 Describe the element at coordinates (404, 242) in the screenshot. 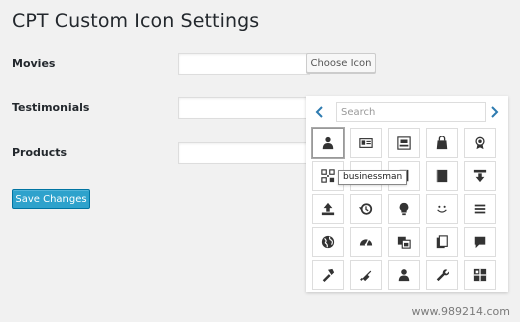

I see `images-alt-icon` at that location.